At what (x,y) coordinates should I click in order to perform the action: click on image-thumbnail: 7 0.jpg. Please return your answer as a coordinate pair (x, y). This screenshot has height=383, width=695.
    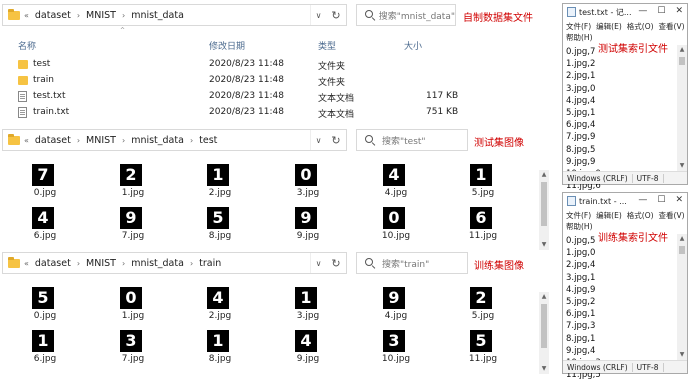
    Looking at the image, I should click on (45, 184).